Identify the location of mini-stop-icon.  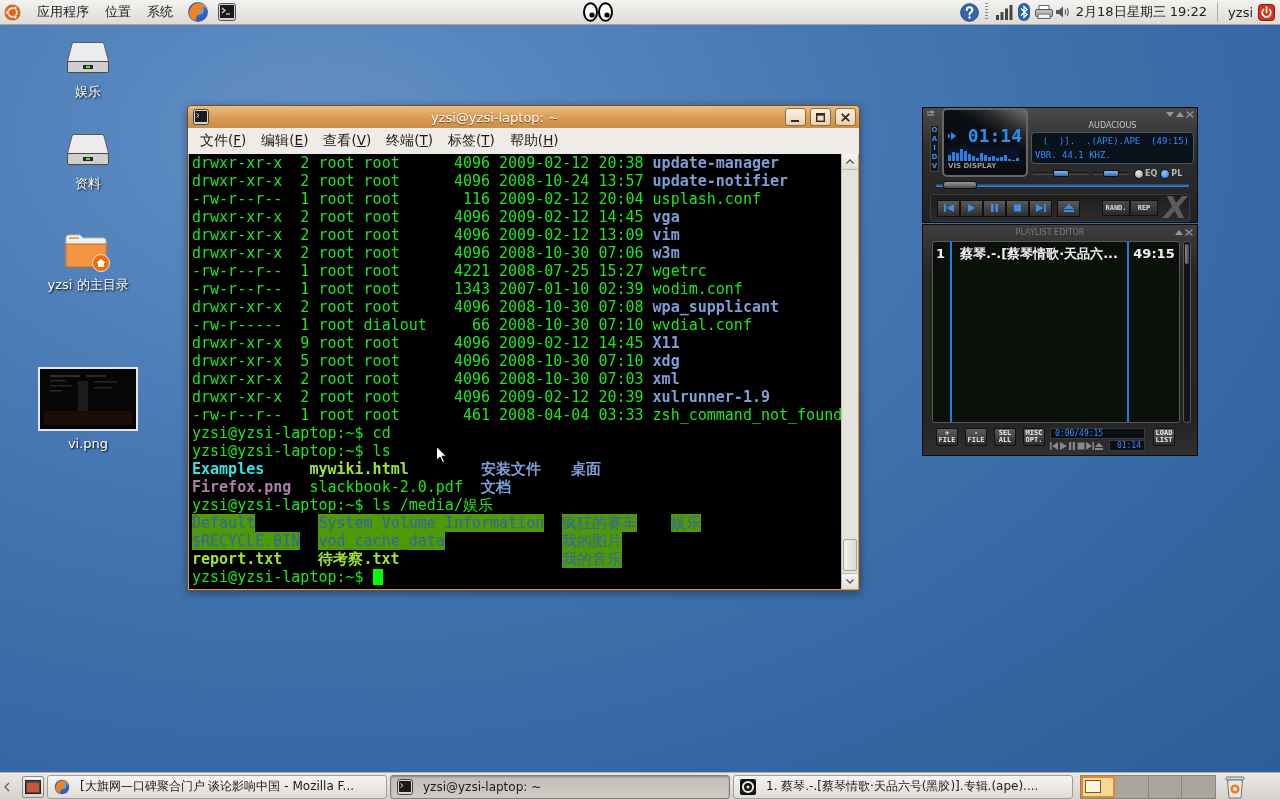
(1081, 445).